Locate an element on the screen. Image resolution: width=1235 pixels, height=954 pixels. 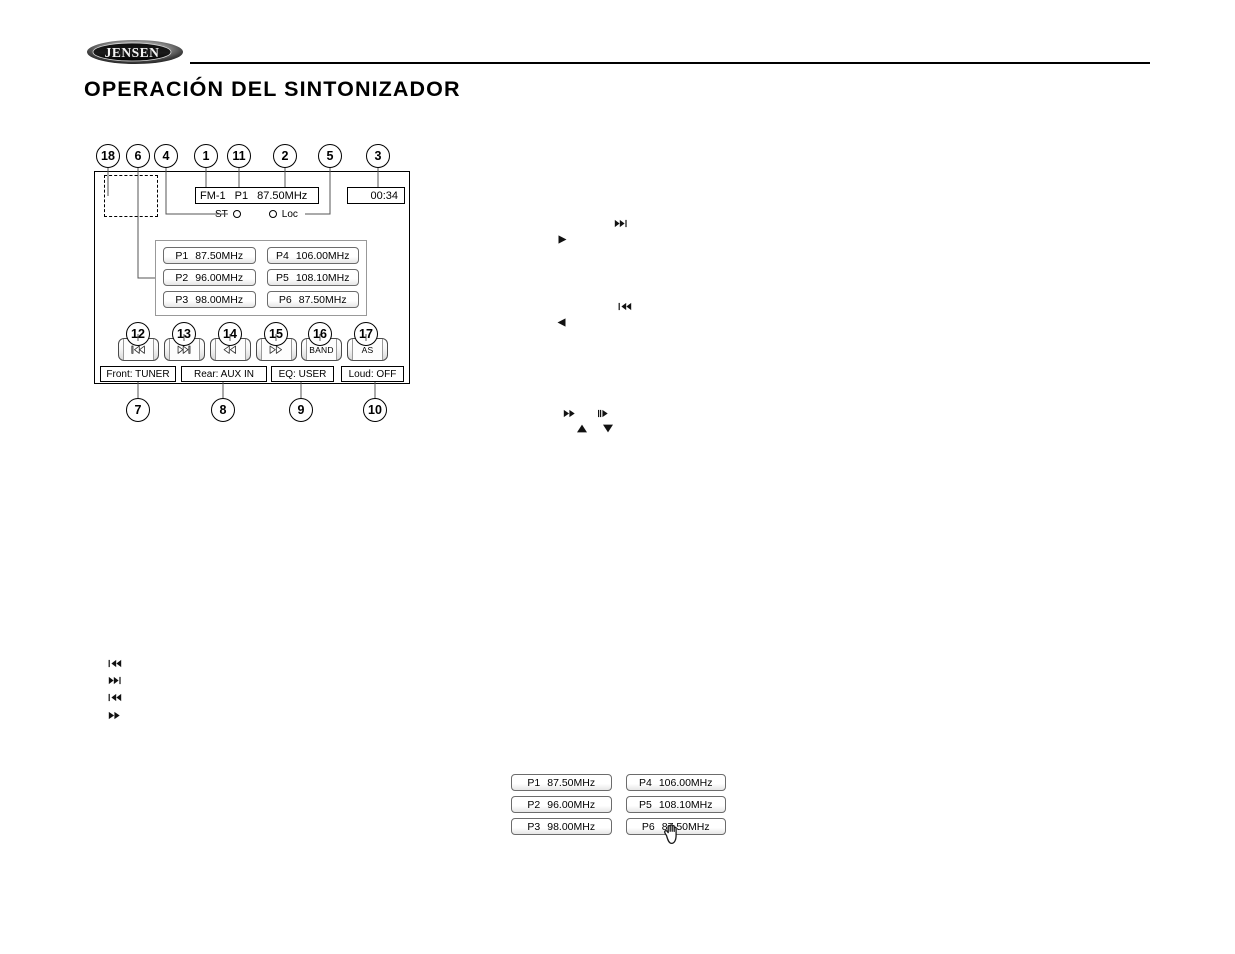
preset-label: P1 is located at coordinates (241, 195).